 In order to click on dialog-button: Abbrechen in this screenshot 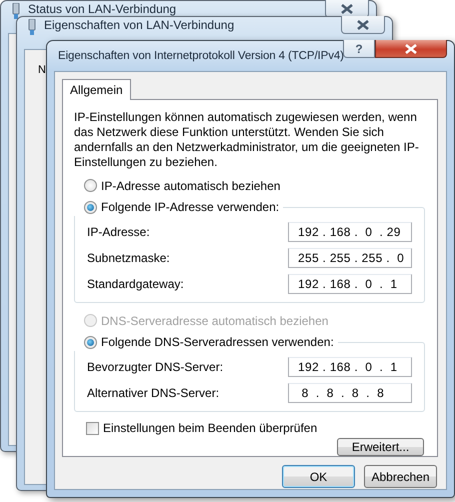, I will do `click(400, 476)`.